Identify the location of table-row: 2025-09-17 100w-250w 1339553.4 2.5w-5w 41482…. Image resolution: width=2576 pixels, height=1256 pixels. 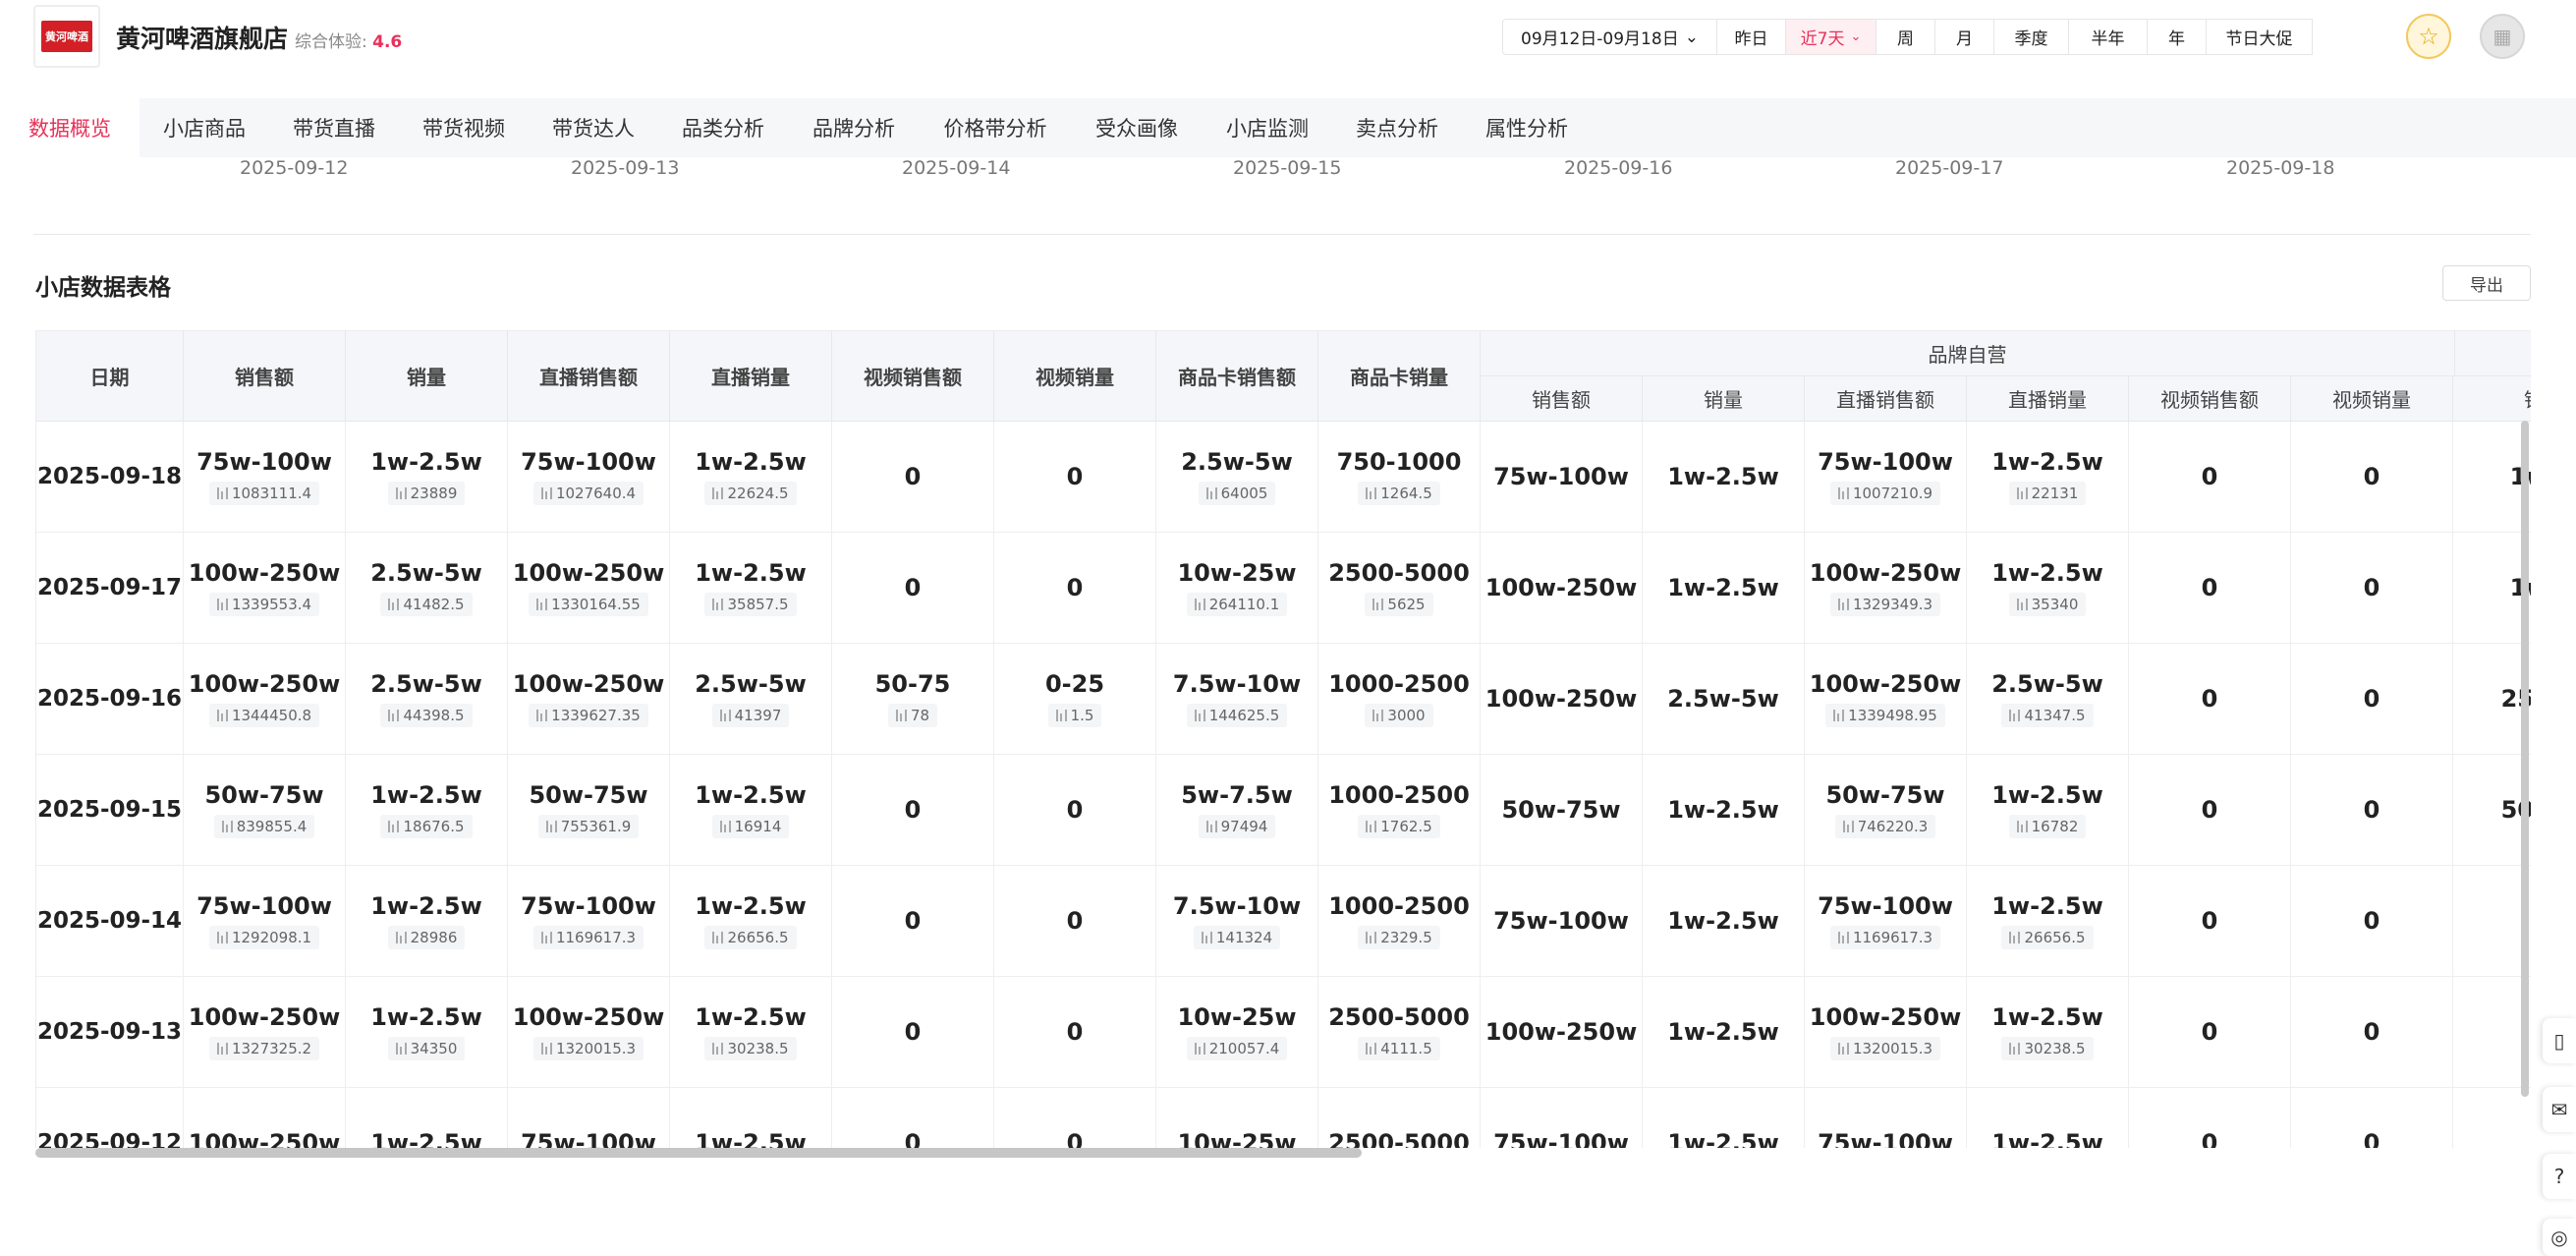
(1283, 588).